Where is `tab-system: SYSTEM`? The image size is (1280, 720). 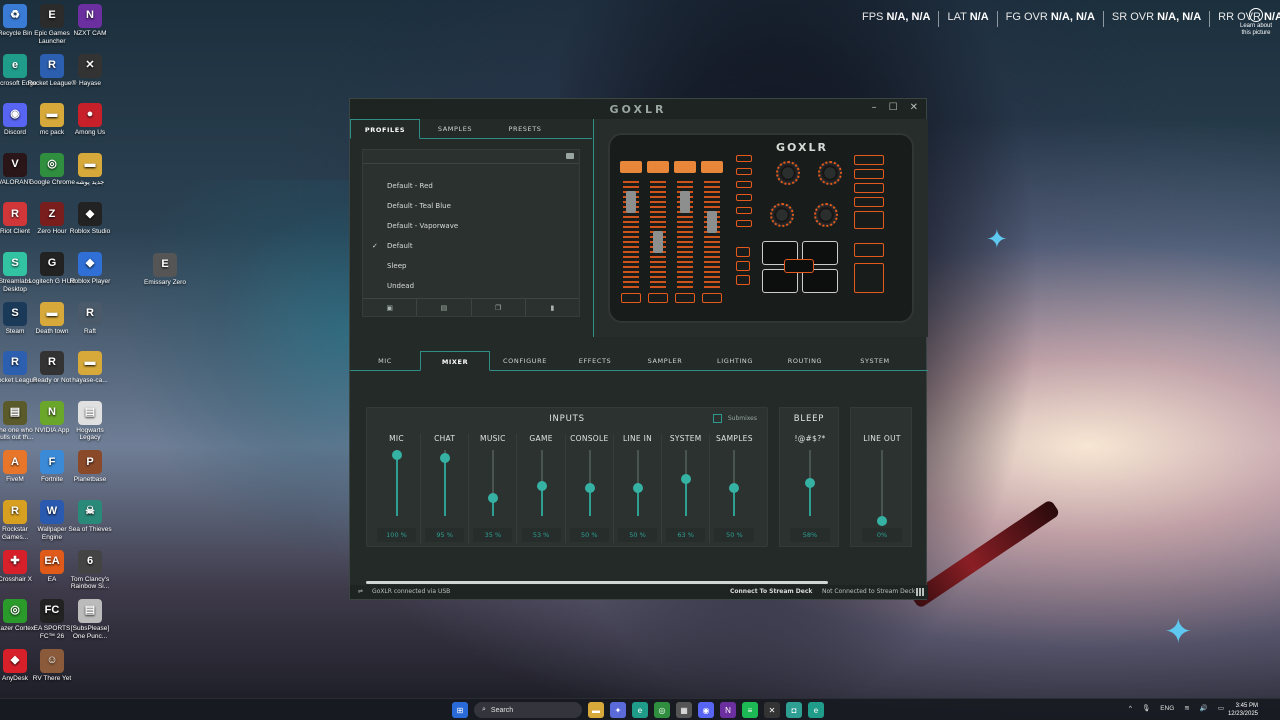 tab-system: SYSTEM is located at coordinates (875, 360).